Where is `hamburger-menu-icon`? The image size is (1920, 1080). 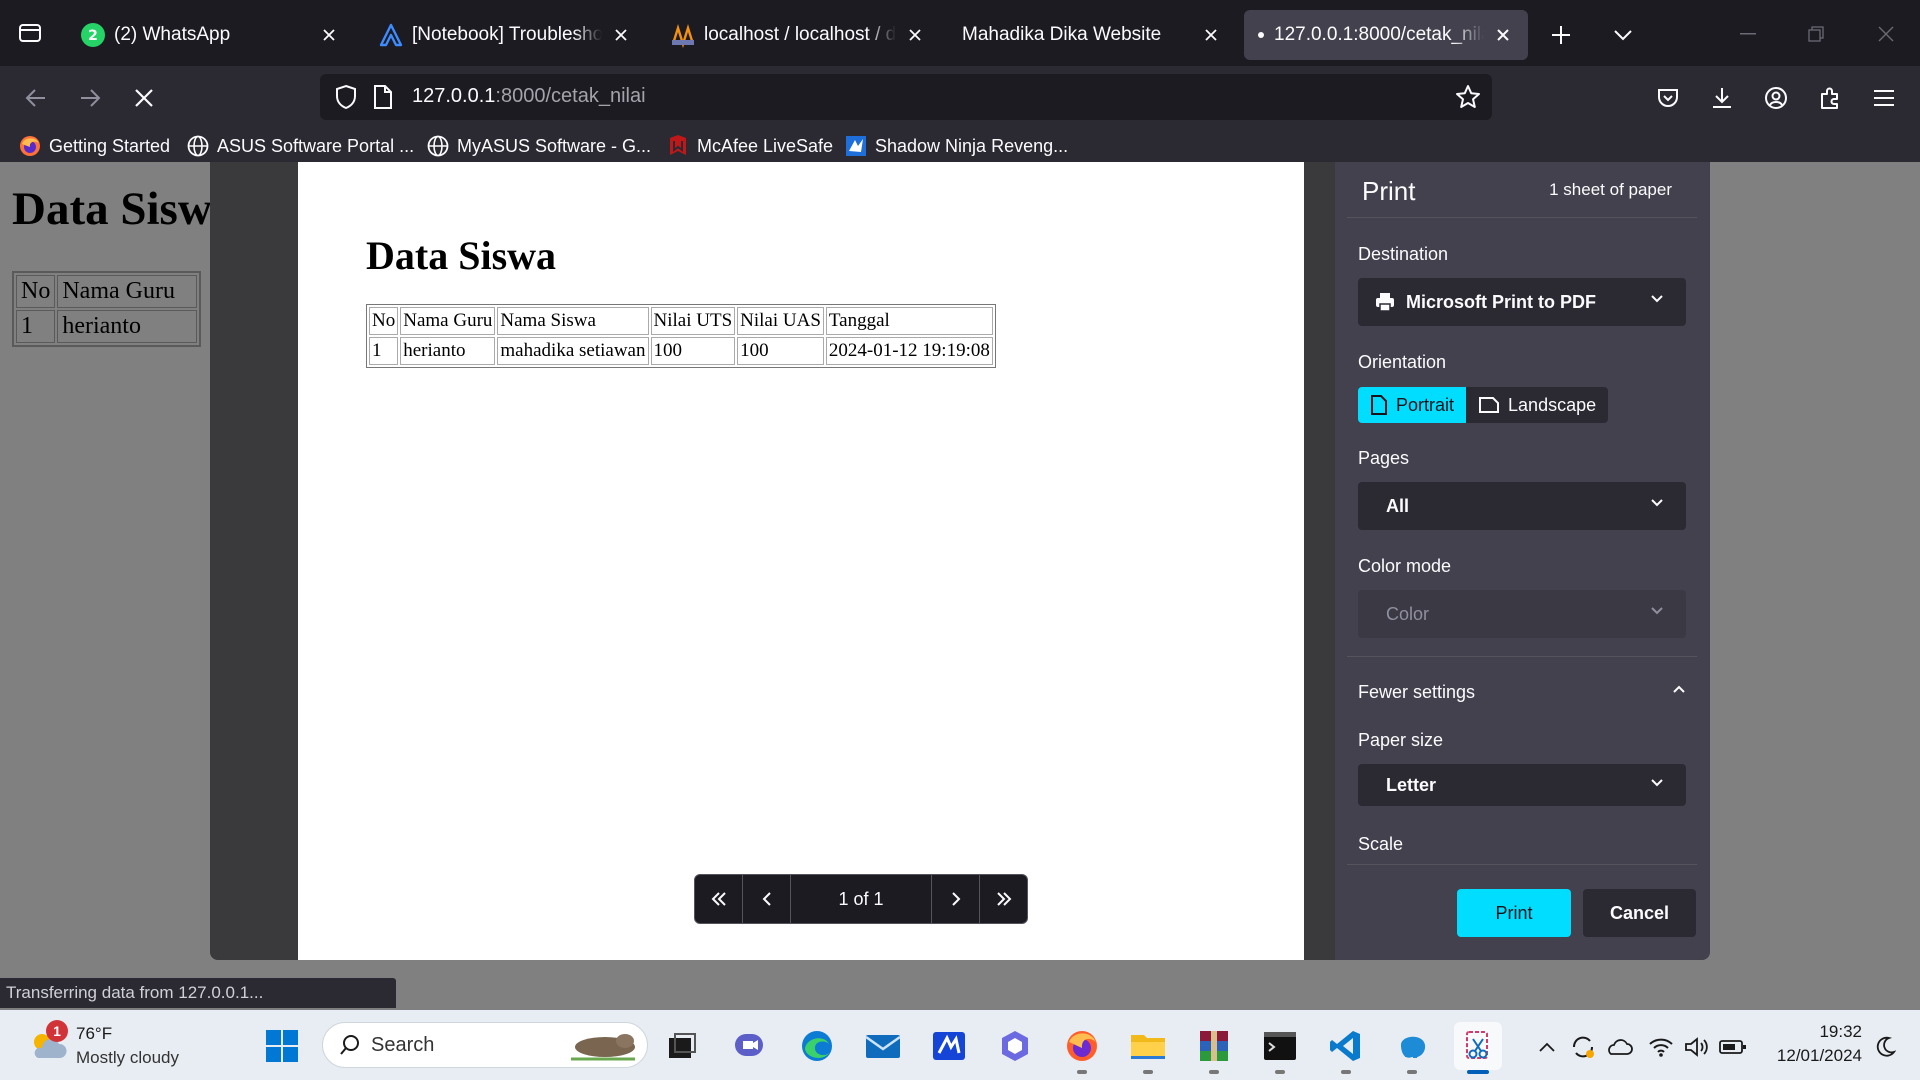
hamburger-menu-icon is located at coordinates (1884, 98).